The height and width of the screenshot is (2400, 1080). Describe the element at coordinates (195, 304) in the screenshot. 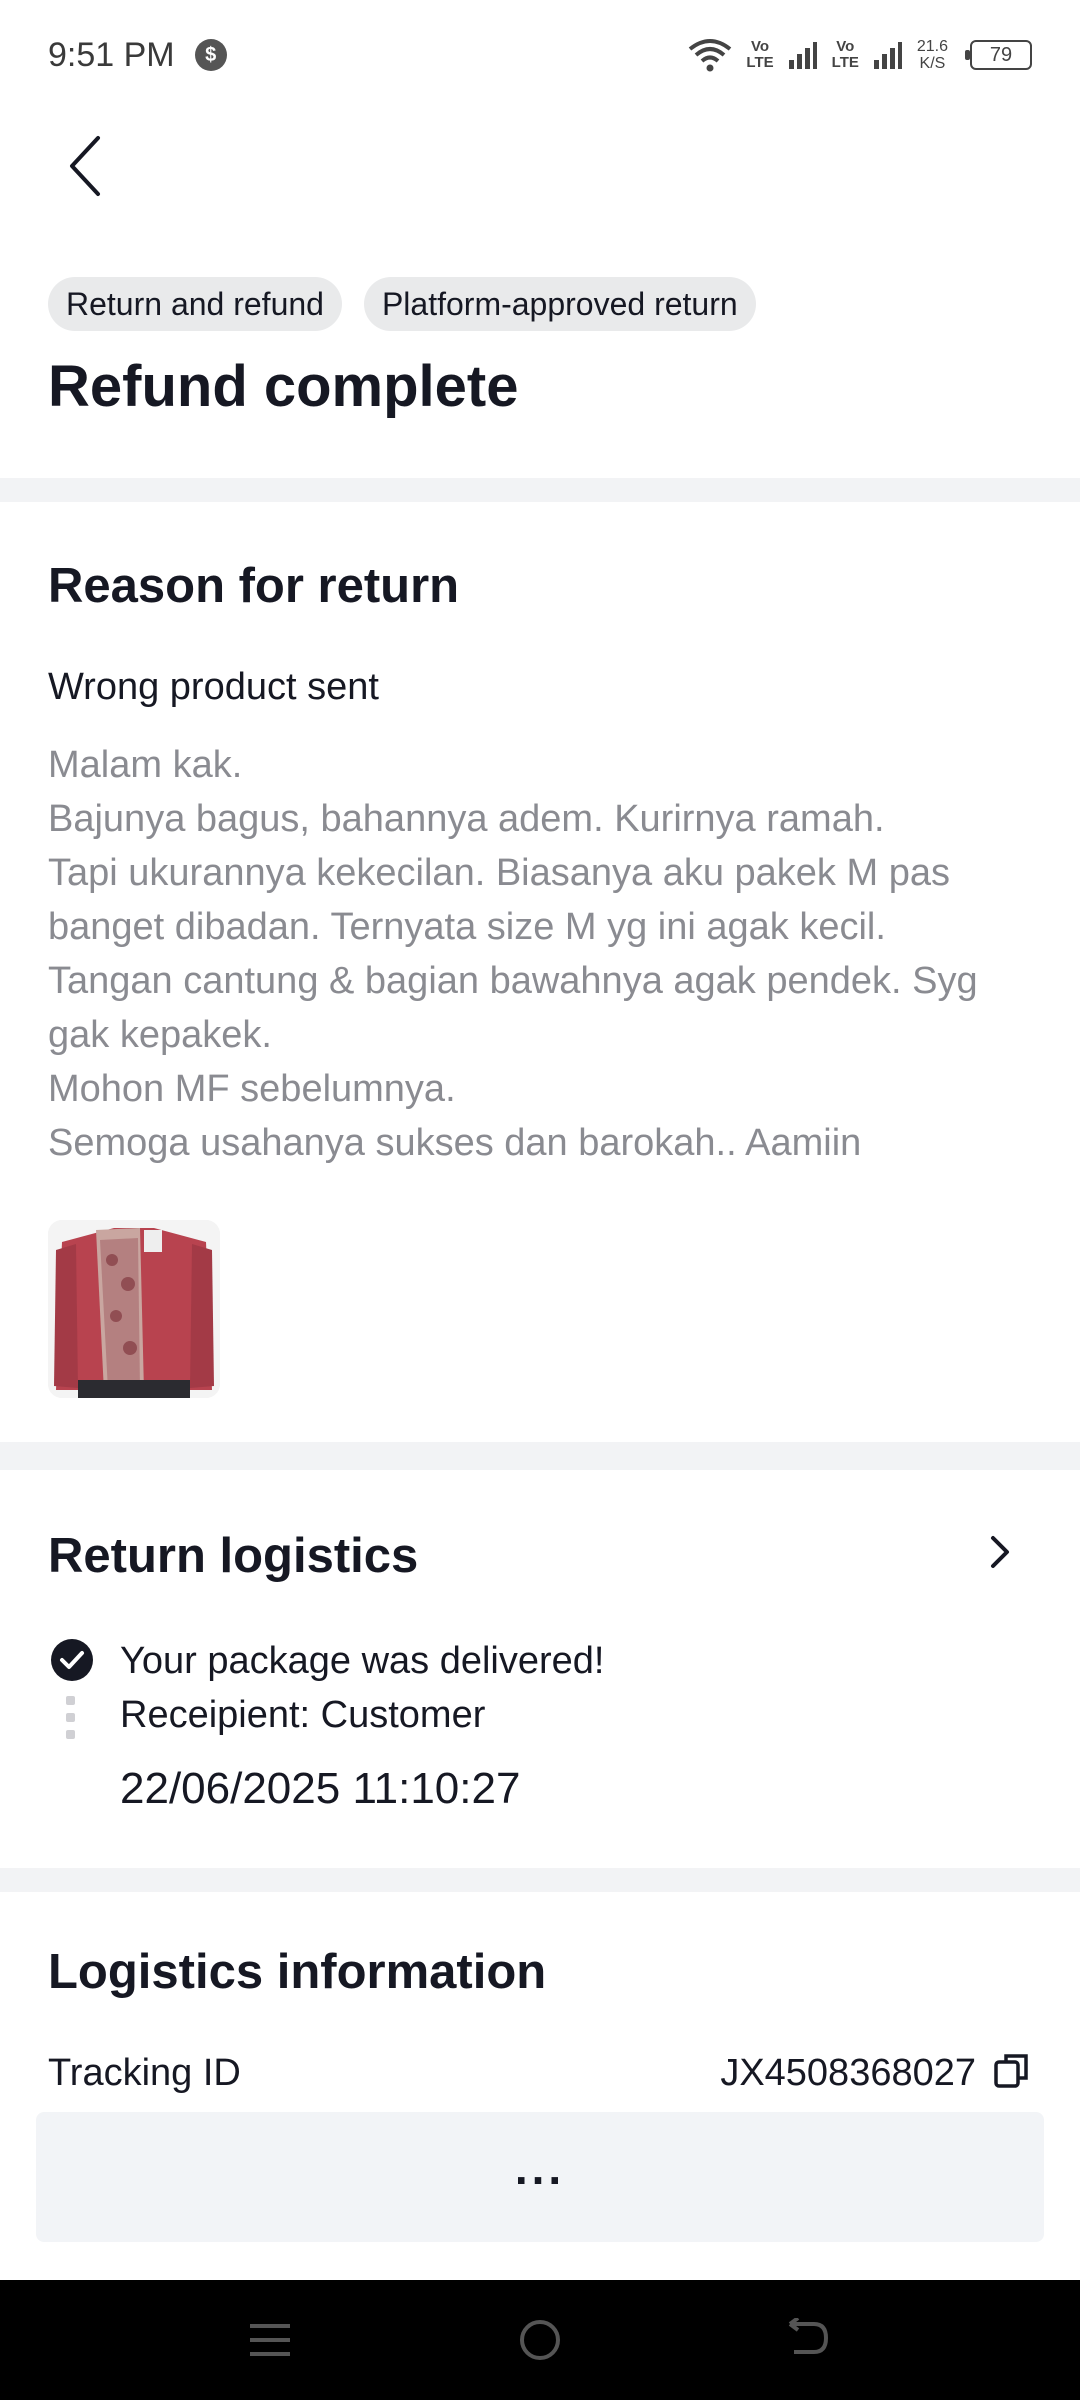

I see `tag-return-and-refund: Return and refund` at that location.